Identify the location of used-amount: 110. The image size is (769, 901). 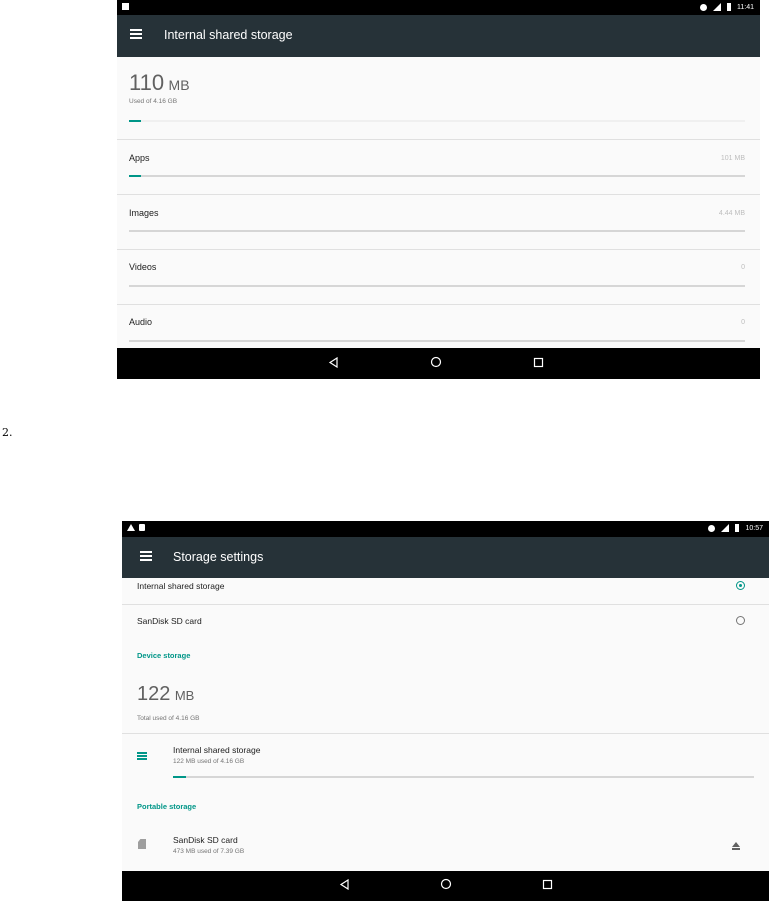
(147, 82).